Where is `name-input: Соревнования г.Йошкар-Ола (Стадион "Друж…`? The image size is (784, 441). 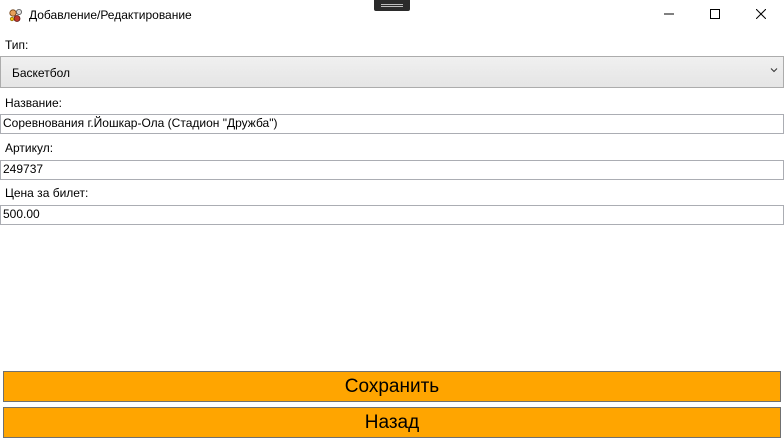
name-input: Соревнования г.Йошкар-Ола (Стадион "Друж… is located at coordinates (392, 124).